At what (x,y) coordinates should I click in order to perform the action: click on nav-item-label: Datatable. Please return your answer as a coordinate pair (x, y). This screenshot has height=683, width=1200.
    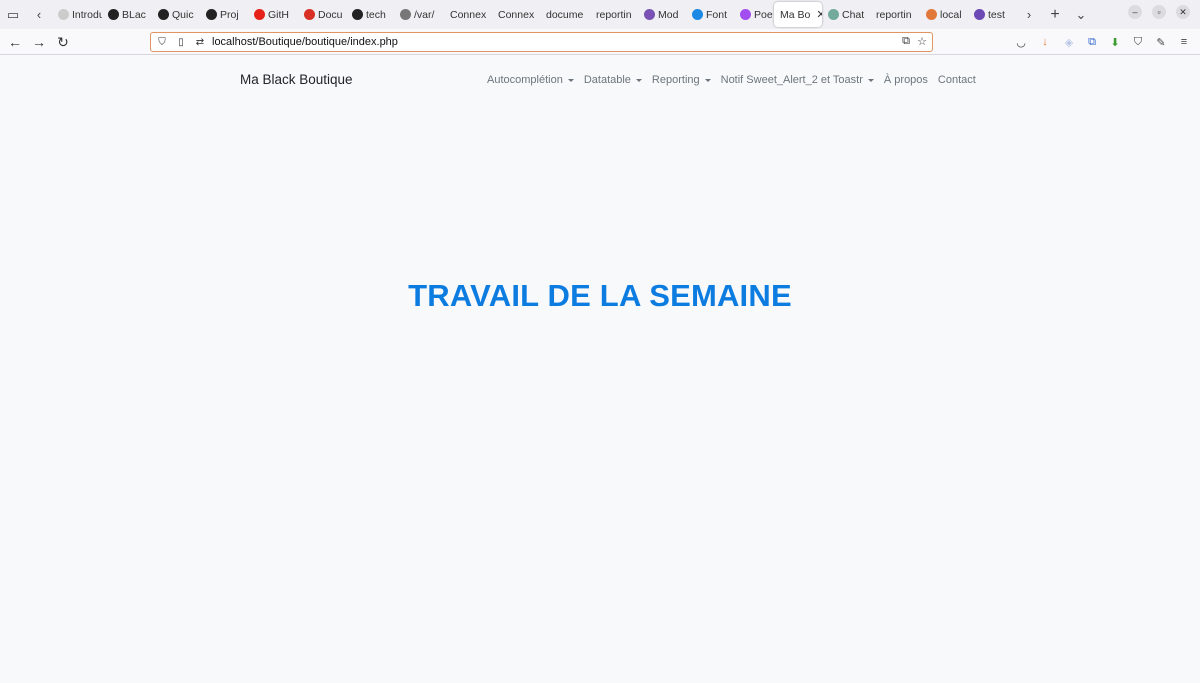
    Looking at the image, I should click on (607, 80).